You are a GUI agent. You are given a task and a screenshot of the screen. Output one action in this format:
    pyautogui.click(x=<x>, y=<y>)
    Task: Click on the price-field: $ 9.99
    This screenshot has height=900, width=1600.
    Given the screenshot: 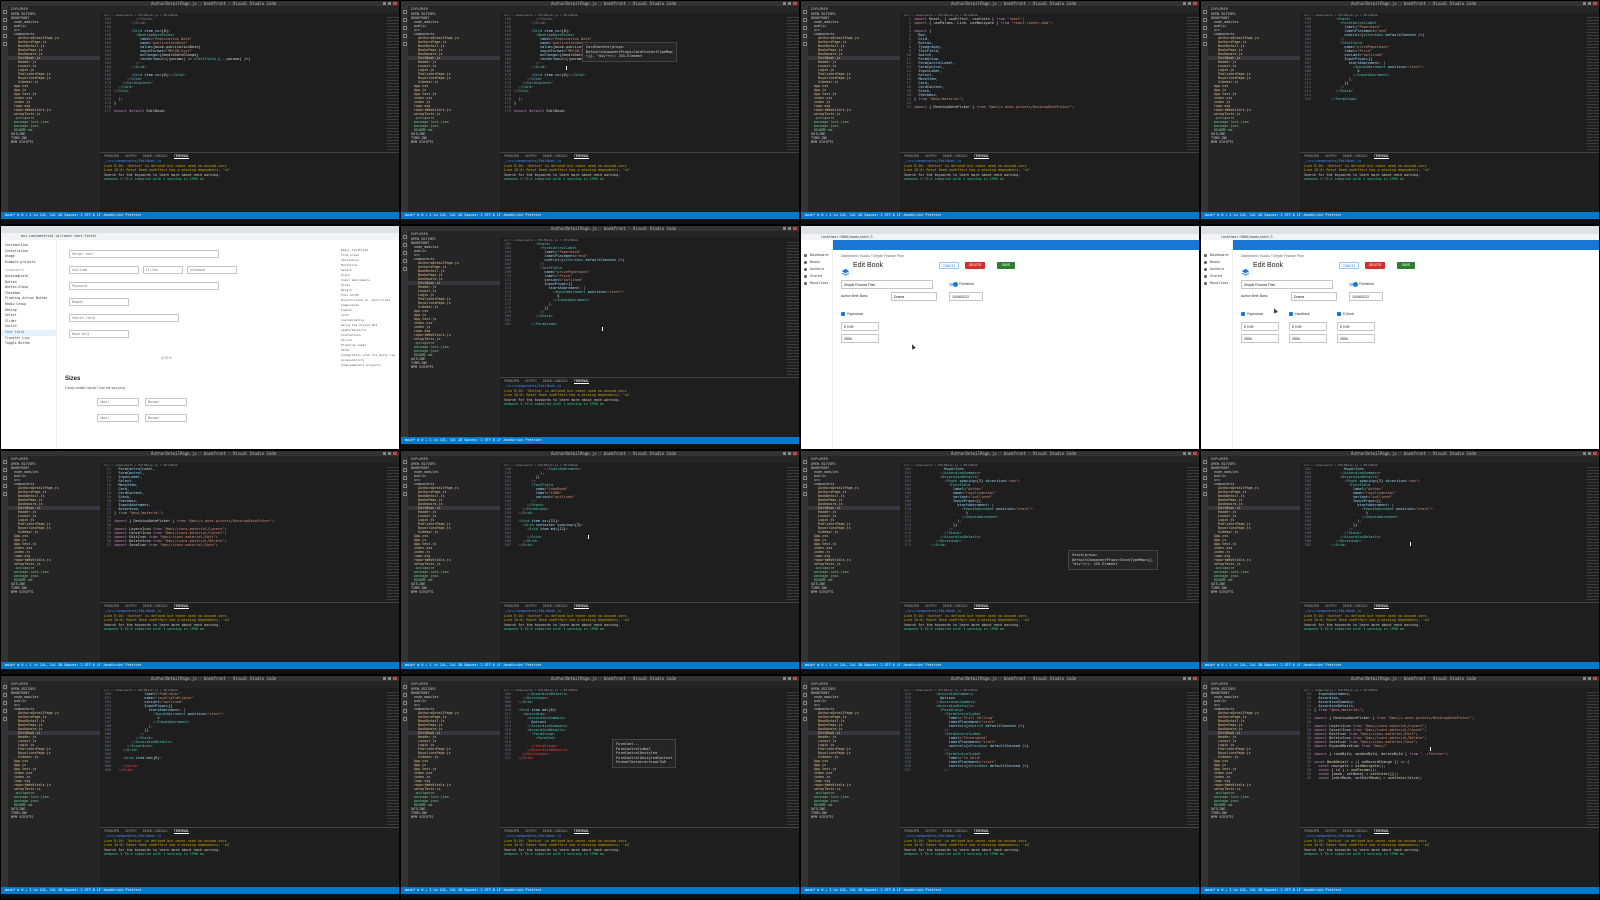 What is the action you would take?
    pyautogui.click(x=1356, y=326)
    